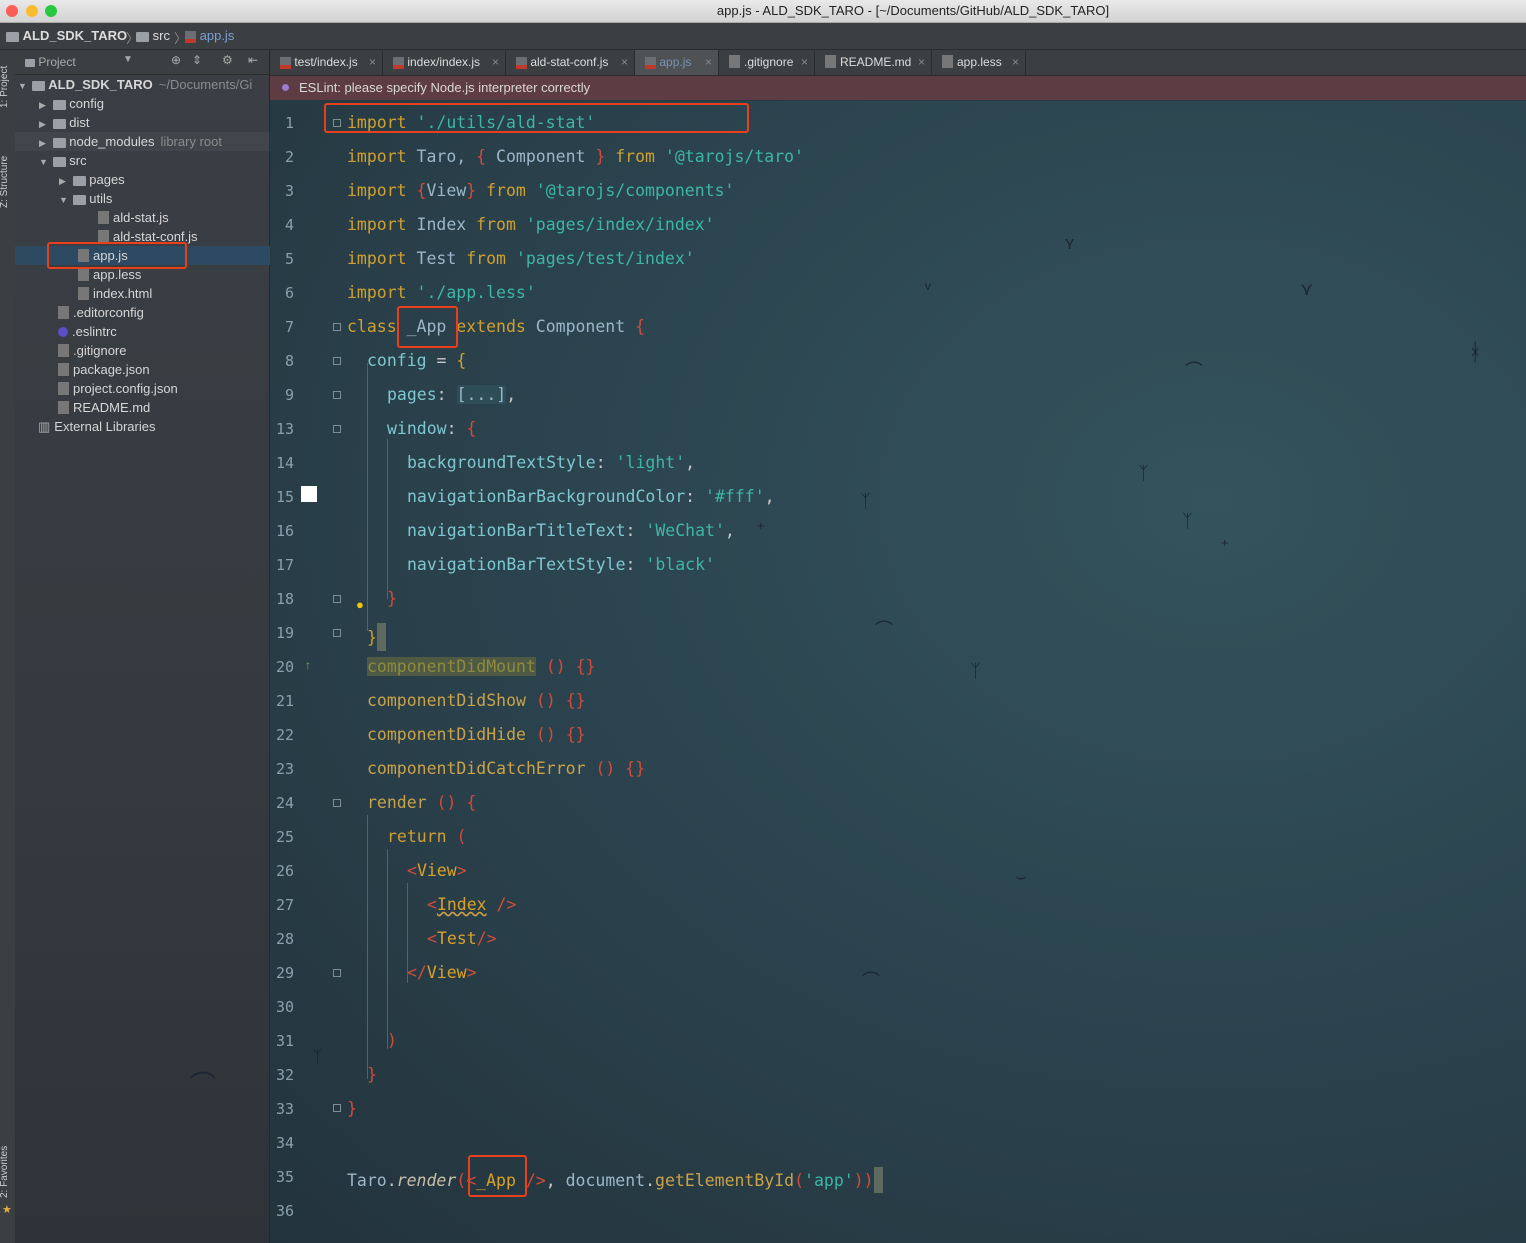 This screenshot has height=1243, width=1526. Describe the element at coordinates (143, 84) in the screenshot. I see `tree-item-root: ▼ ALD_SDK_TARO ~/Documents/Gi` at that location.